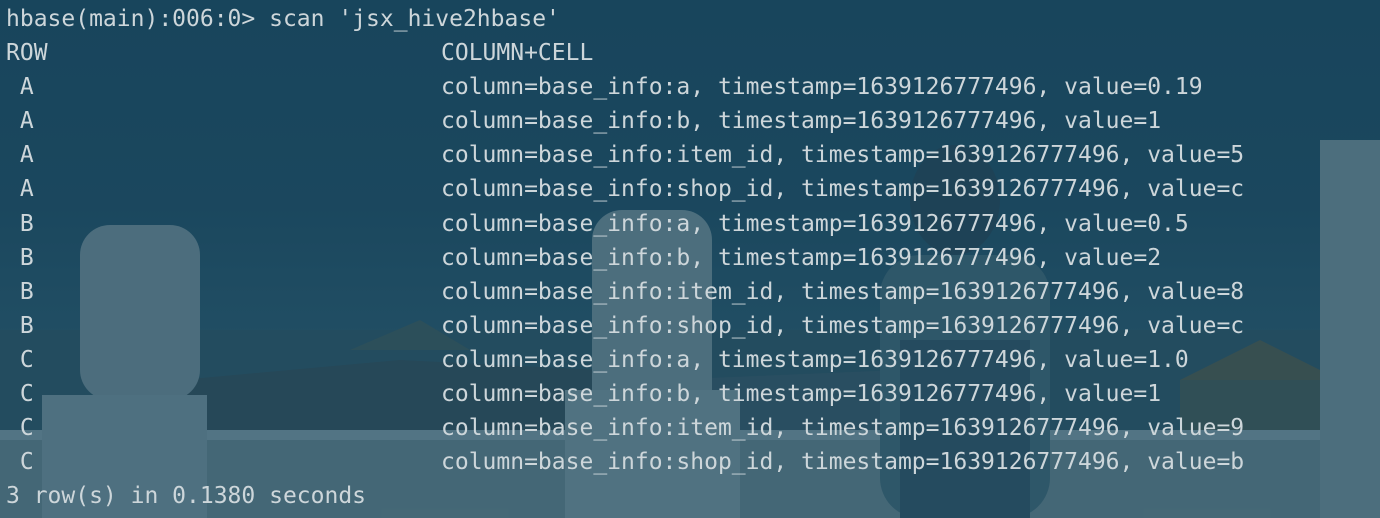 Image resolution: width=1380 pixels, height=518 pixels. What do you see at coordinates (517, 53) in the screenshot?
I see `header-column-cell: COLUMN+CELL` at bounding box center [517, 53].